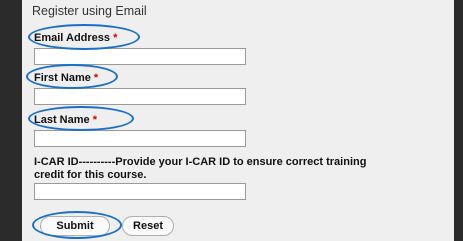 Image resolution: width=463 pixels, height=241 pixels. What do you see at coordinates (148, 226) in the screenshot?
I see `reset-button: Reset` at bounding box center [148, 226].